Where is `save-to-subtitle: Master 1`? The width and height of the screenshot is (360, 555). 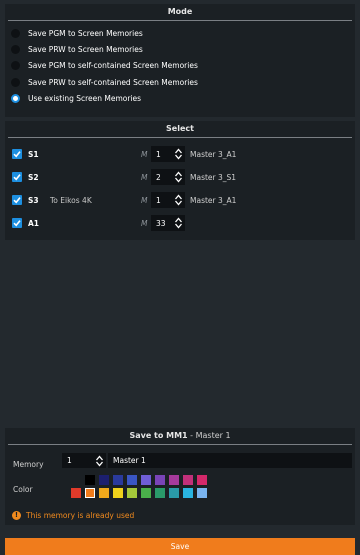 save-to-subtitle: Master 1 is located at coordinates (213, 435).